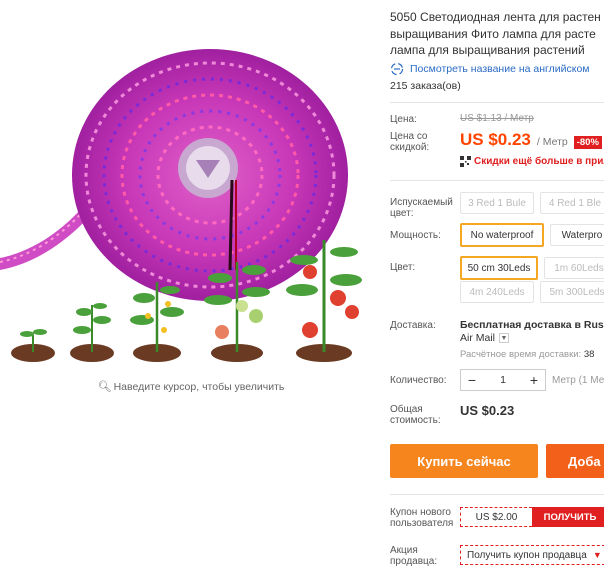 Image resolution: width=604 pixels, height=572 pixels. I want to click on product-title-line: лампа для выращивания растений, so click(487, 50).